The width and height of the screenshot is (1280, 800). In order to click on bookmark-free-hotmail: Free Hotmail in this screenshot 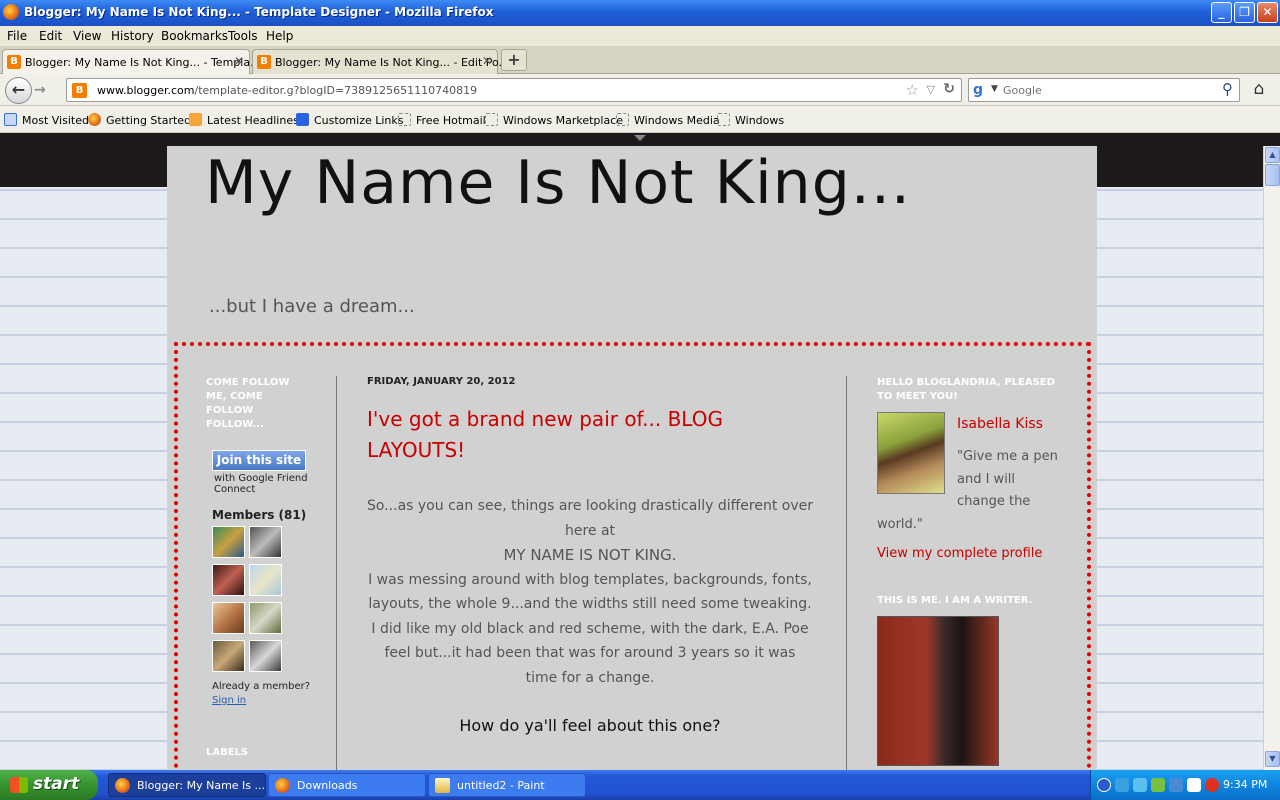, I will do `click(442, 120)`.